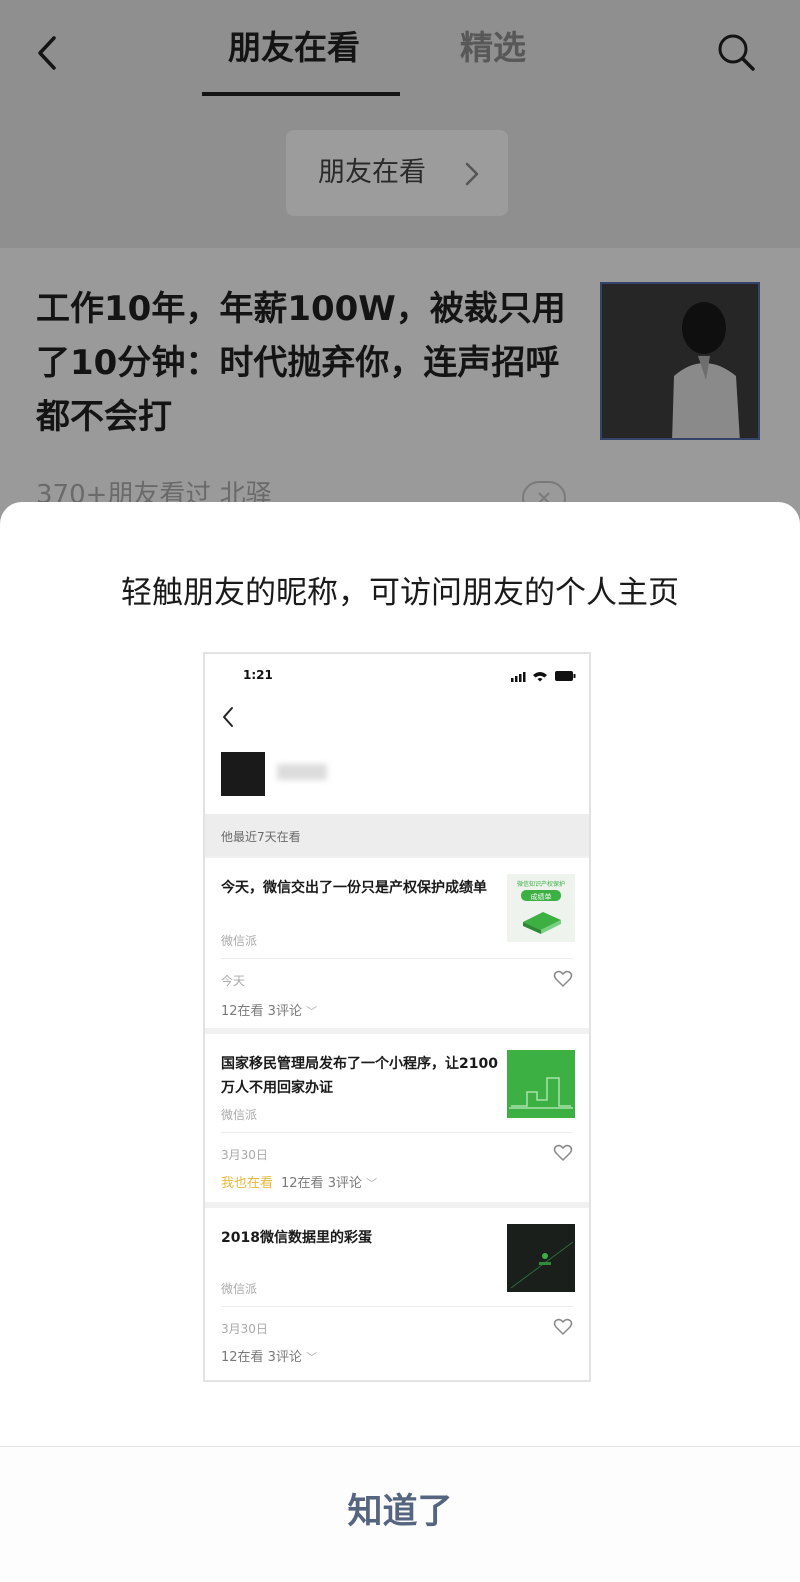 The width and height of the screenshot is (800, 1582). Describe the element at coordinates (294, 48) in the screenshot. I see `tab-friends-watching: 朋友在看` at that location.